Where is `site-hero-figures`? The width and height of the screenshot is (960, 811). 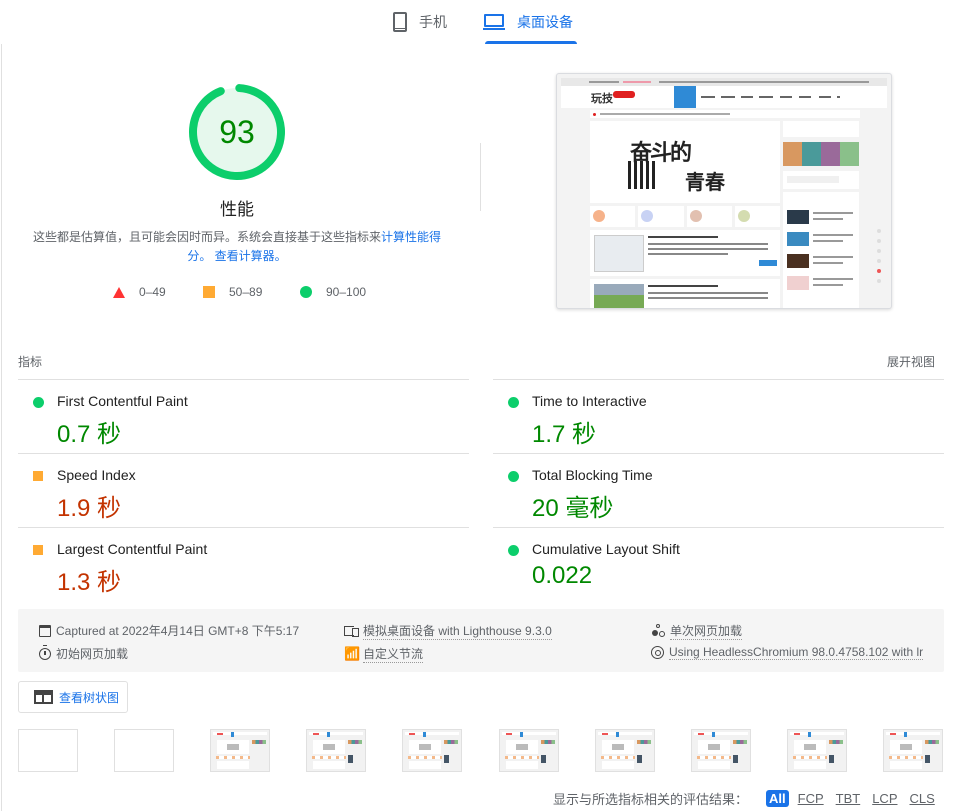 site-hero-figures is located at coordinates (643, 175).